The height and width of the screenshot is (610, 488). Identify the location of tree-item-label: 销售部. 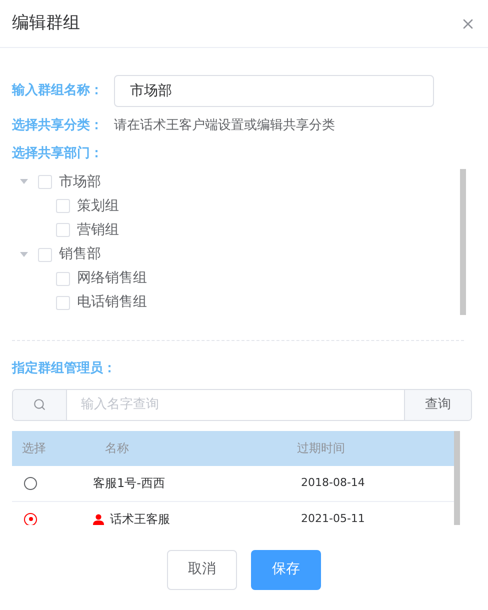
(80, 255).